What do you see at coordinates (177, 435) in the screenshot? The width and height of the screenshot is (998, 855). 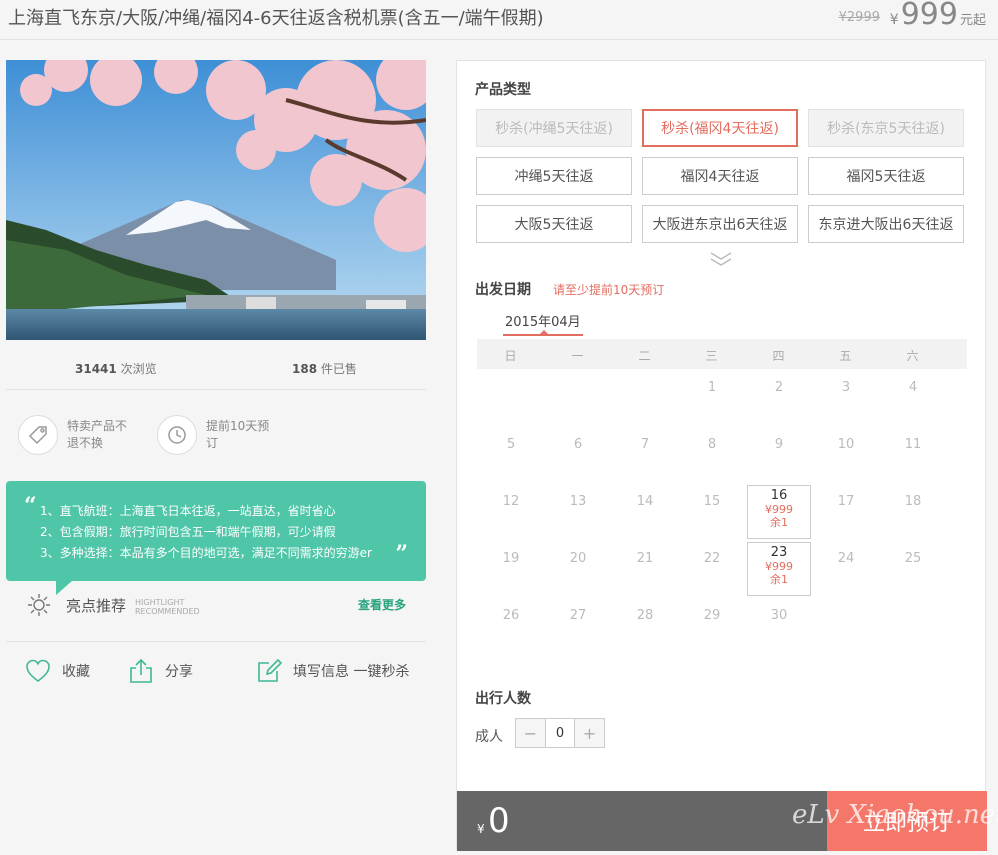 I see `clock-icon` at bounding box center [177, 435].